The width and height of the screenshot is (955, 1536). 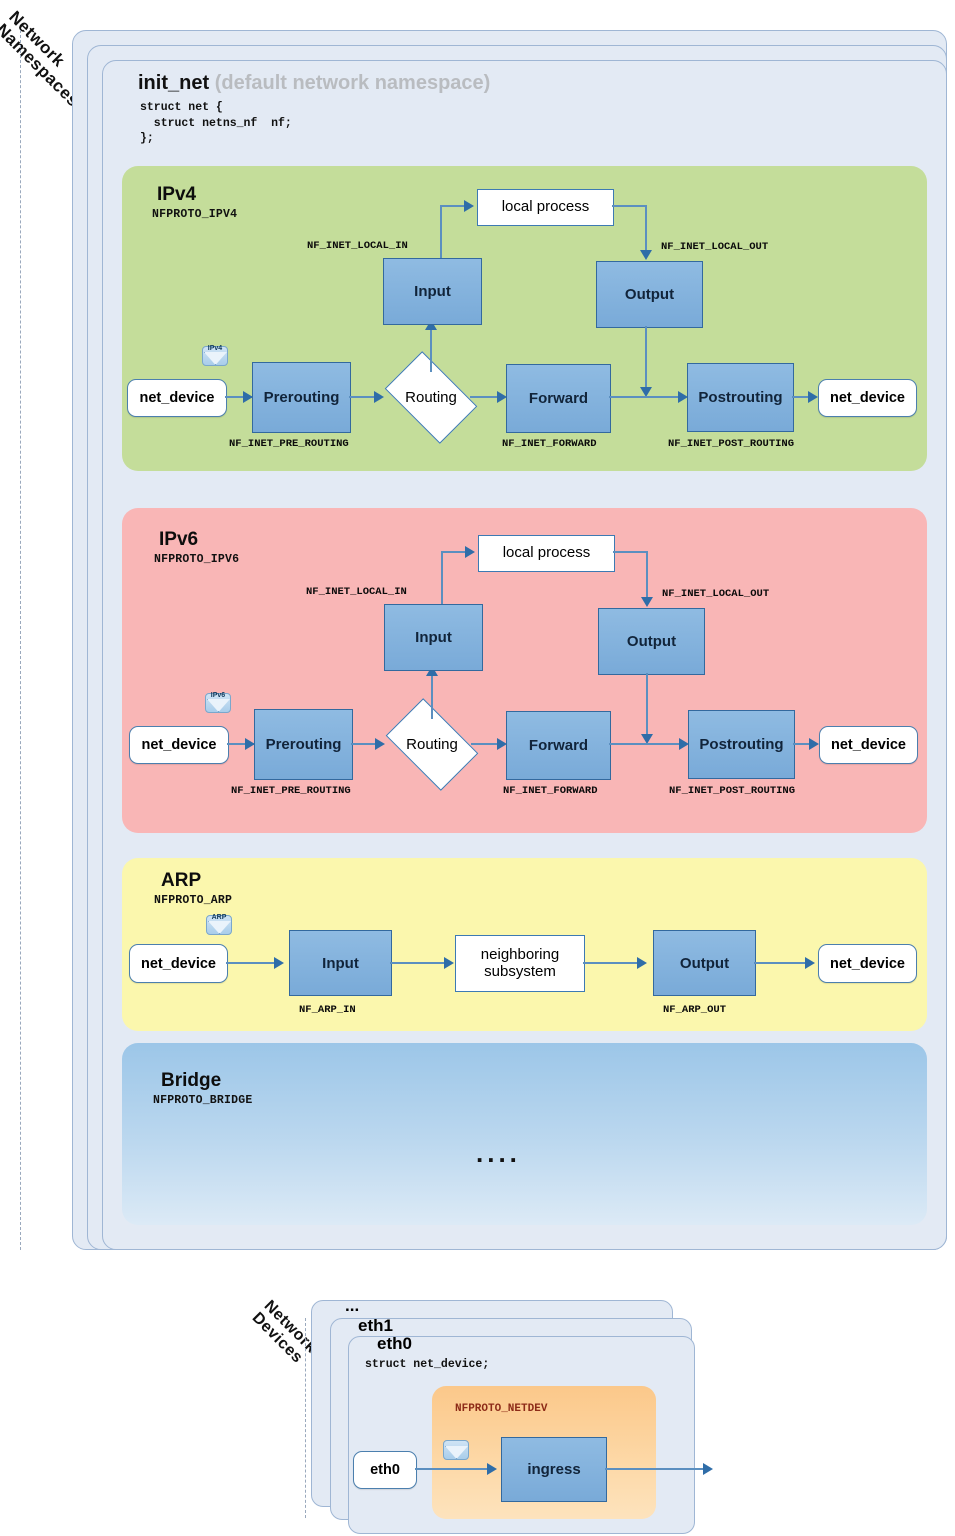 I want to click on ipv6-out-net-device: net_device, so click(x=868, y=745).